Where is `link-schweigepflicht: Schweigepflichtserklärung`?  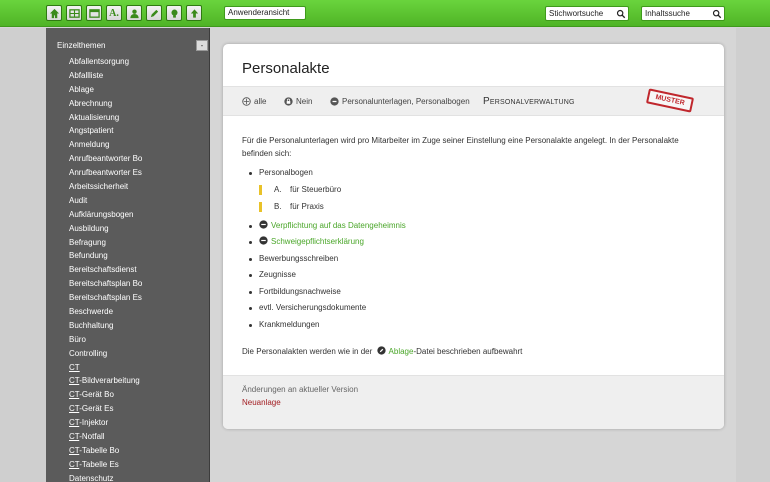 link-schweigepflicht: Schweigepflichtserklärung is located at coordinates (317, 241).